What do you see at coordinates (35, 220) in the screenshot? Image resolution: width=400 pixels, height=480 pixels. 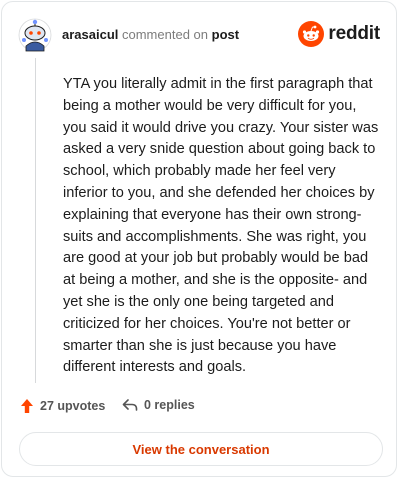 I see `thread-line` at bounding box center [35, 220].